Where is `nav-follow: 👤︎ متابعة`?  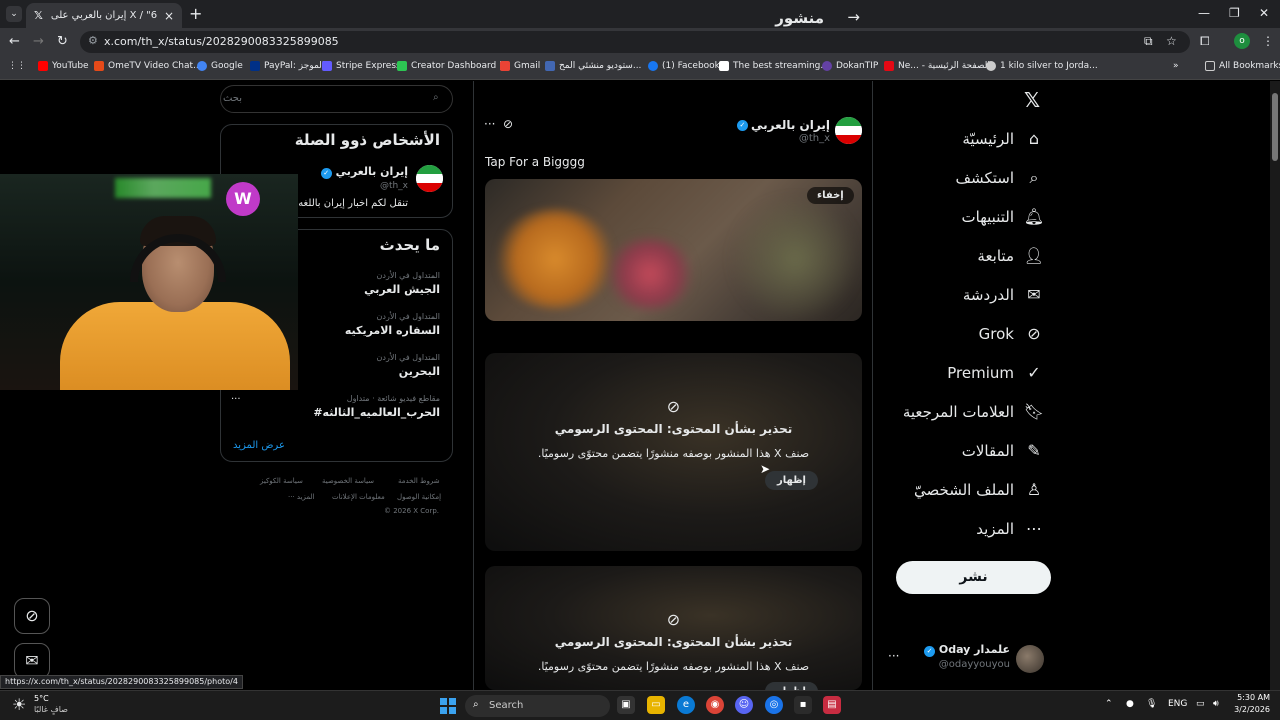 nav-follow: 👤︎ متابعة is located at coordinates (1010, 255).